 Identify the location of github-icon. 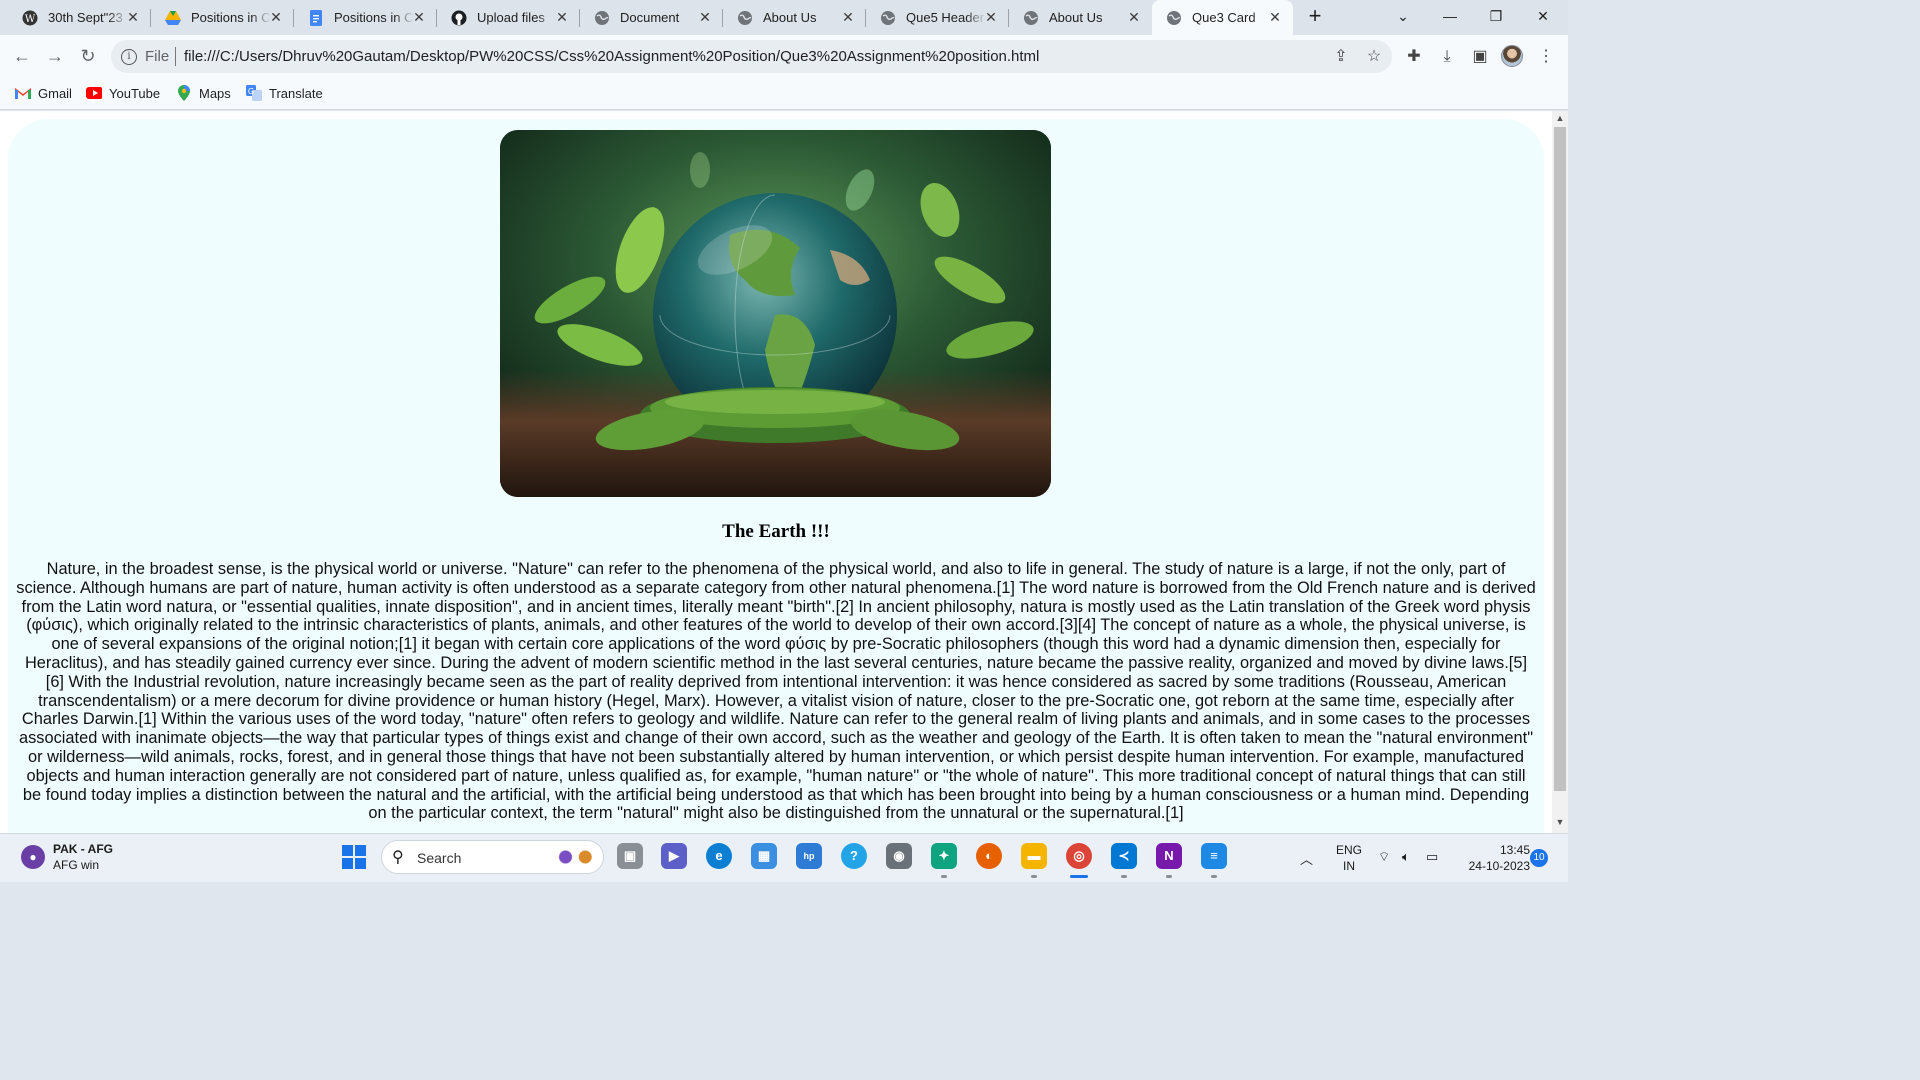
(459, 18).